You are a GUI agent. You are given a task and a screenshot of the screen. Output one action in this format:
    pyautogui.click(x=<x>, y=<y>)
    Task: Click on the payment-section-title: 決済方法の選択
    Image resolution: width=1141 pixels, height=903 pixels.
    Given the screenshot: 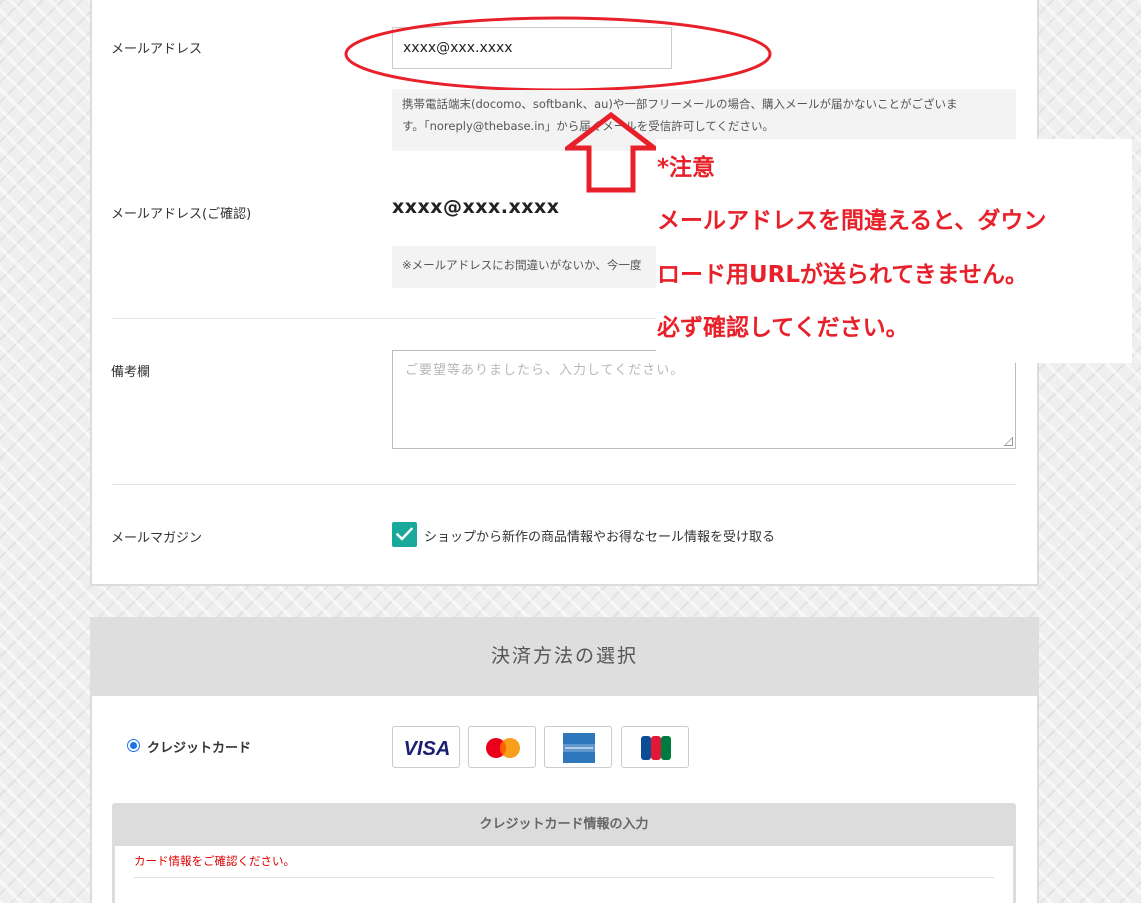 What is the action you would take?
    pyautogui.click(x=564, y=656)
    